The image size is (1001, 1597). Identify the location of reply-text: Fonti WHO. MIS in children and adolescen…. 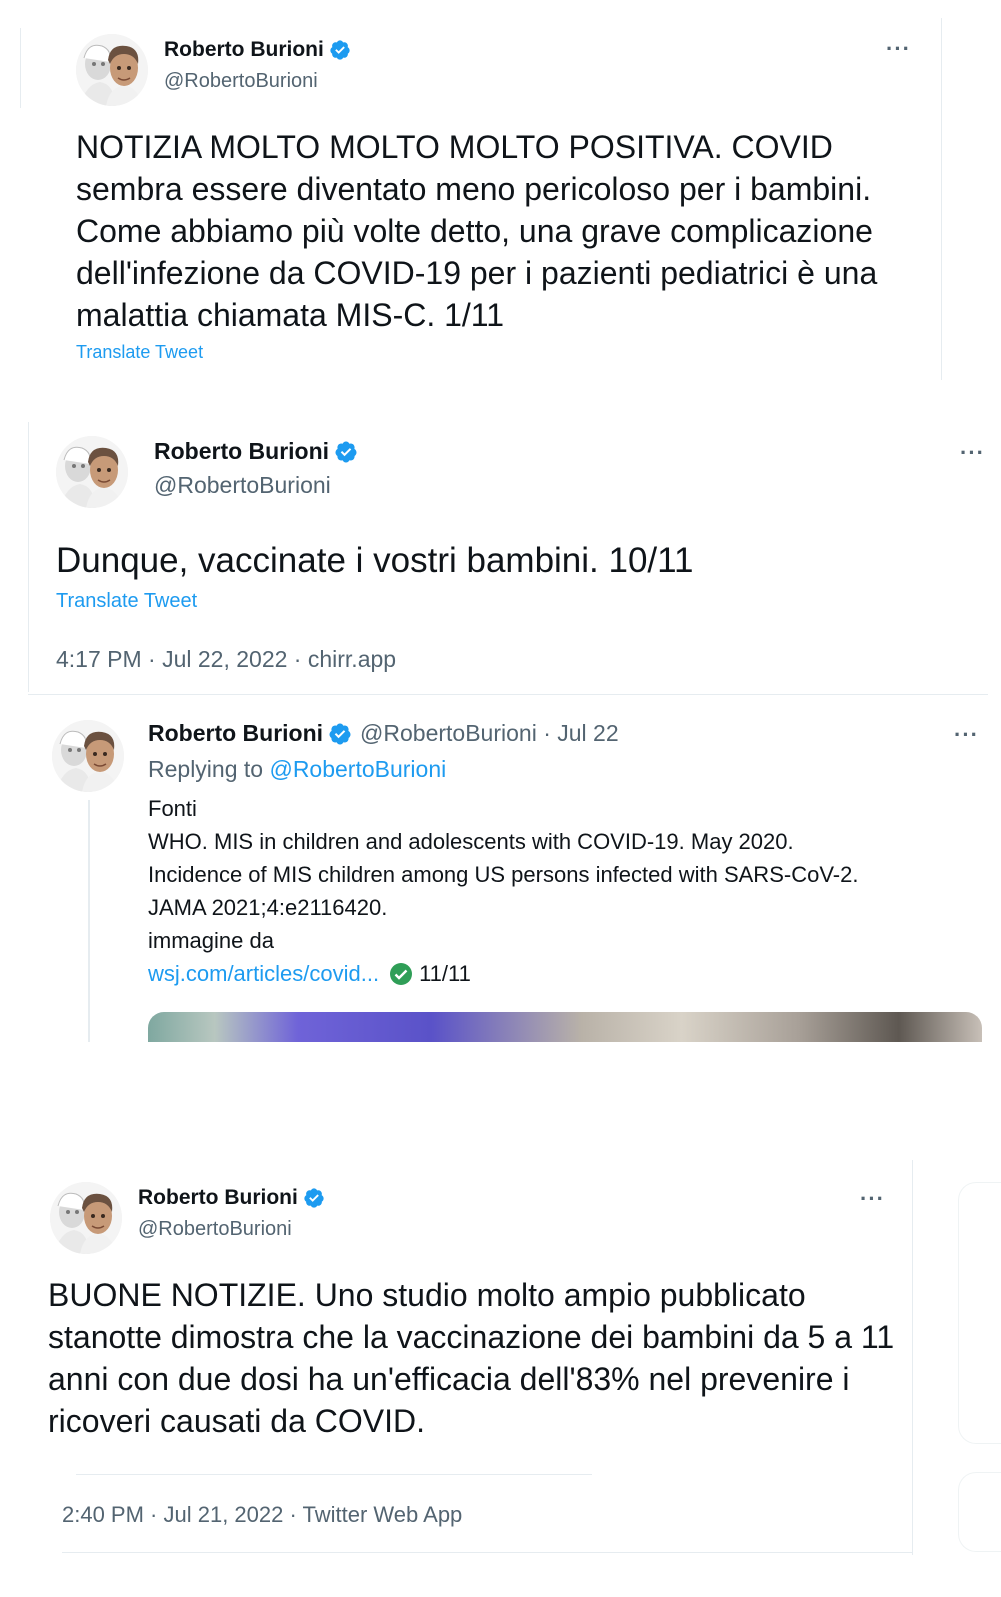
(568, 891).